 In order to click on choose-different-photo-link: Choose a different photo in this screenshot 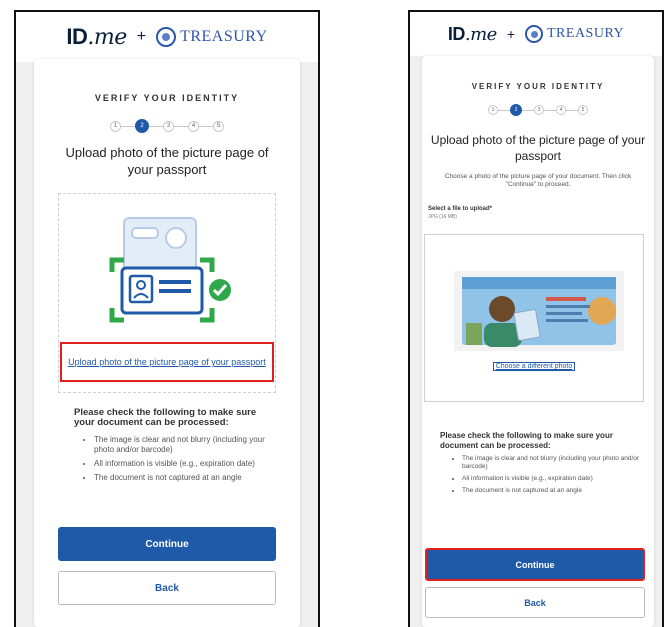, I will do `click(534, 366)`.